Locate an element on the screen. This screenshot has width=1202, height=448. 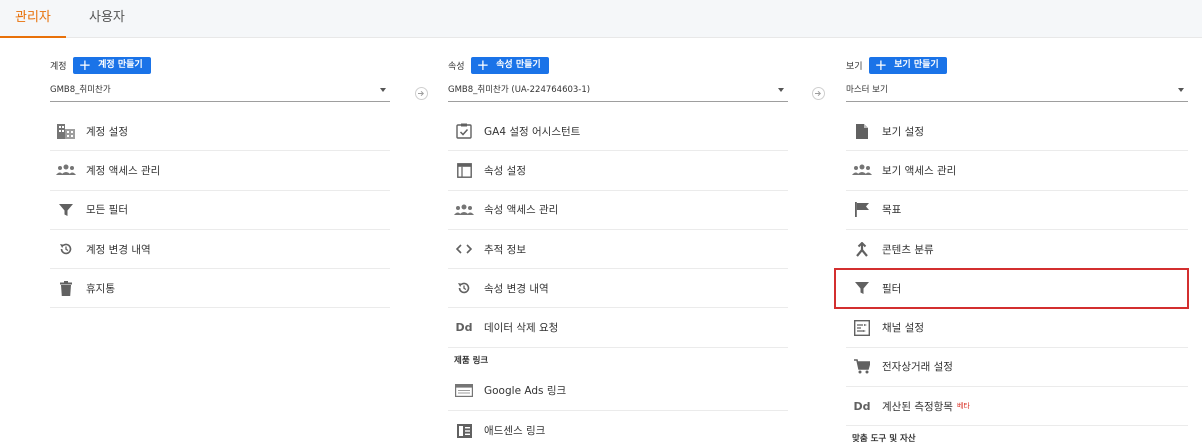
code-icon is located at coordinates (464, 249).